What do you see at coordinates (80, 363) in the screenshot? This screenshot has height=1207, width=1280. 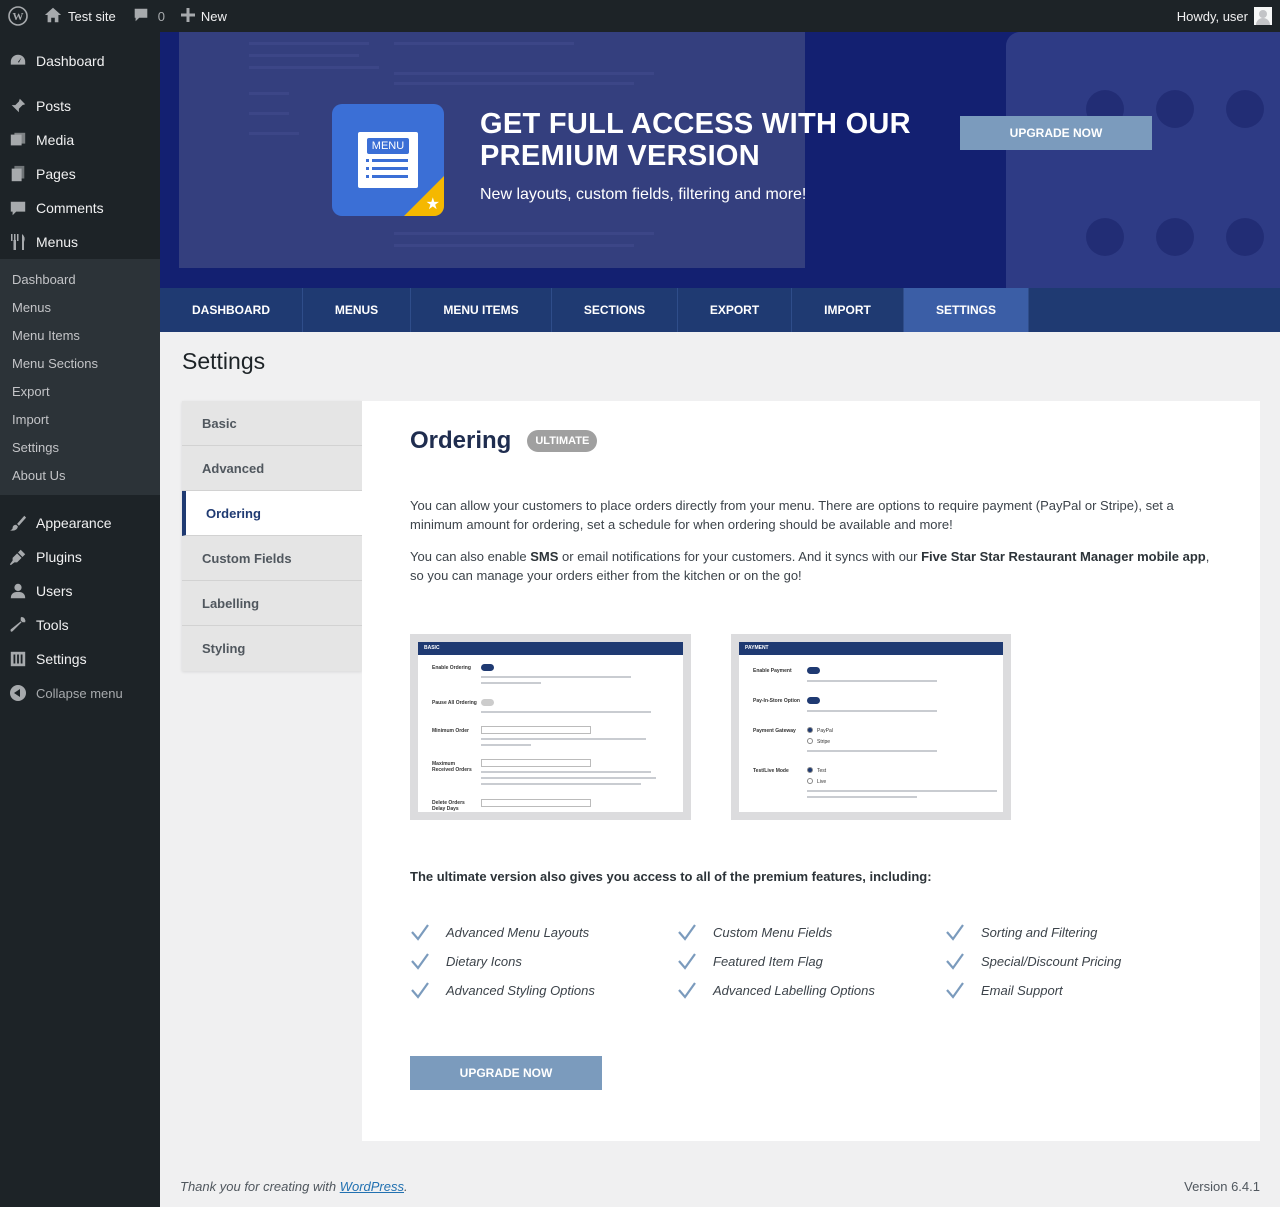 I see `submenu-item-menu-sections: Menu Sections` at bounding box center [80, 363].